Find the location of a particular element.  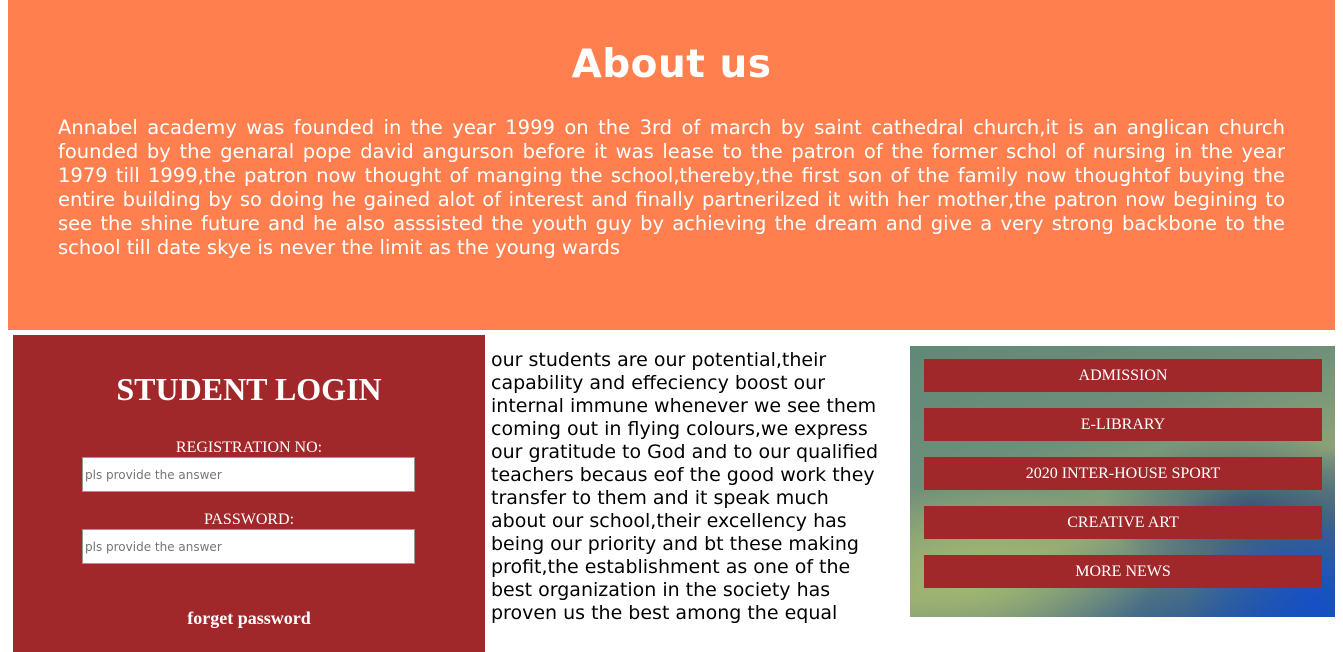

registration-input is located at coordinates (248, 474).